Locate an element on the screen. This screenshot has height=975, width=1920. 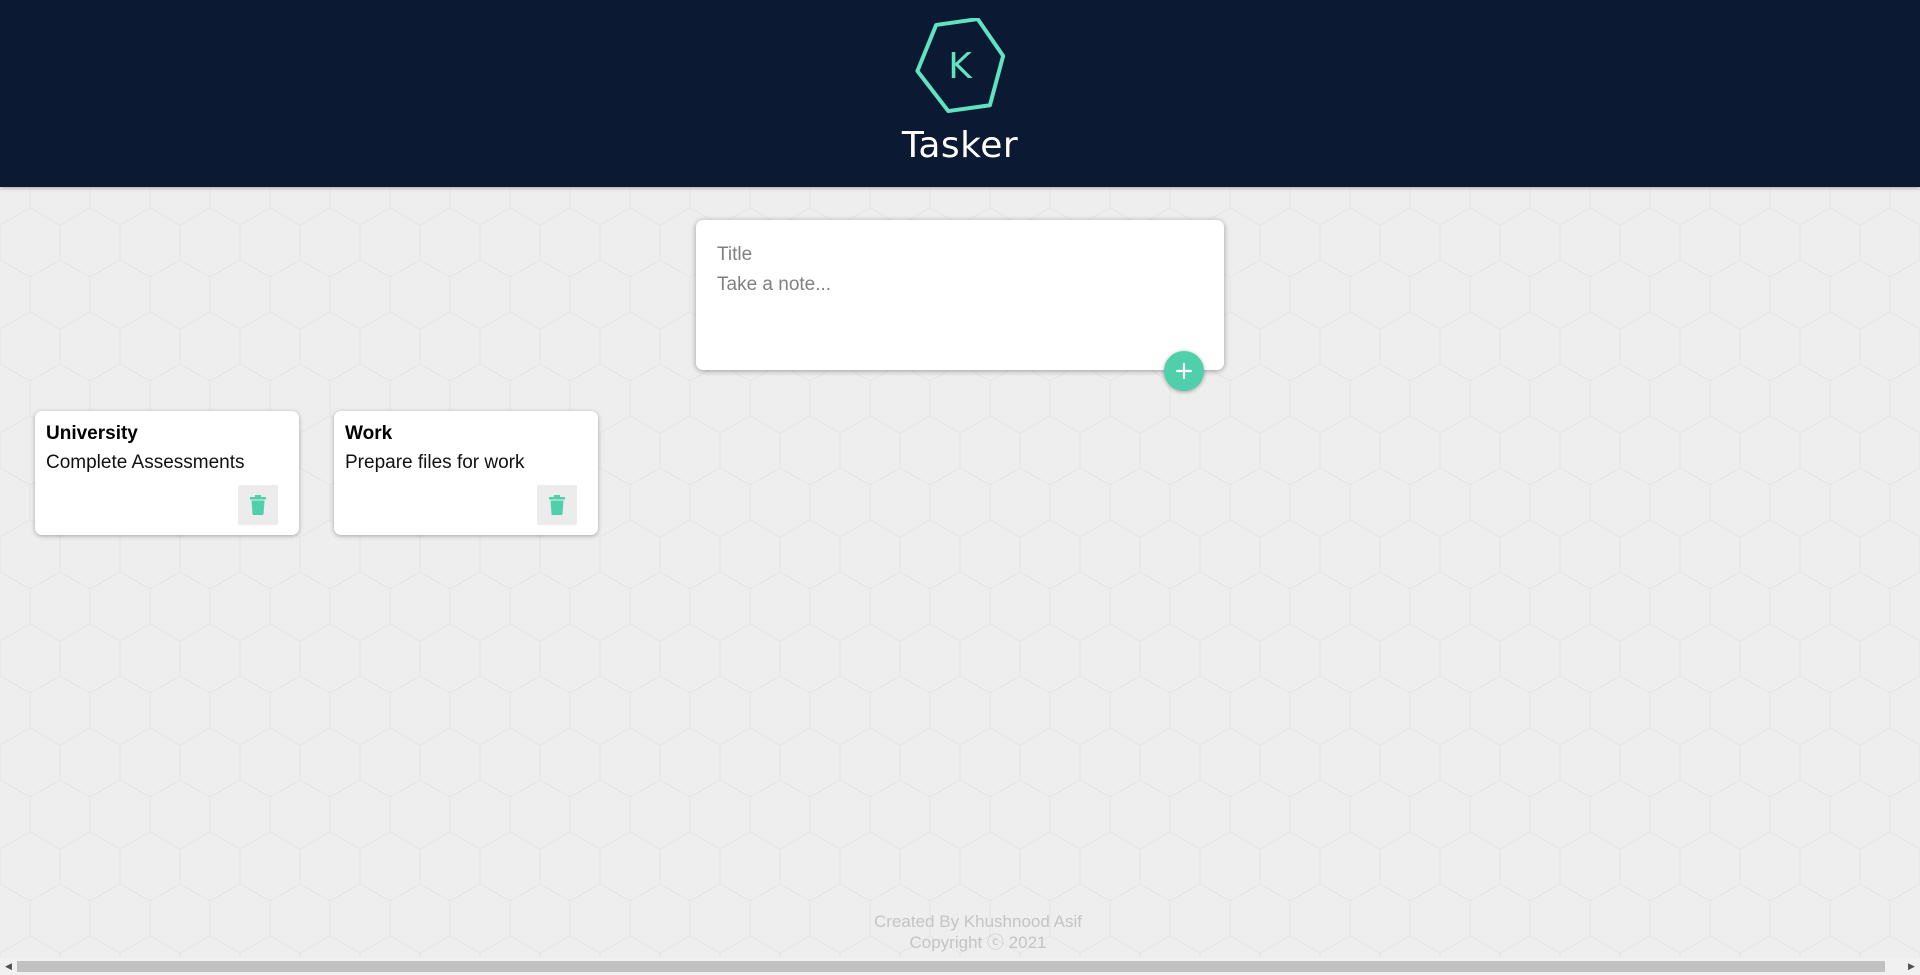
logo-letter: K is located at coordinates (960, 66).